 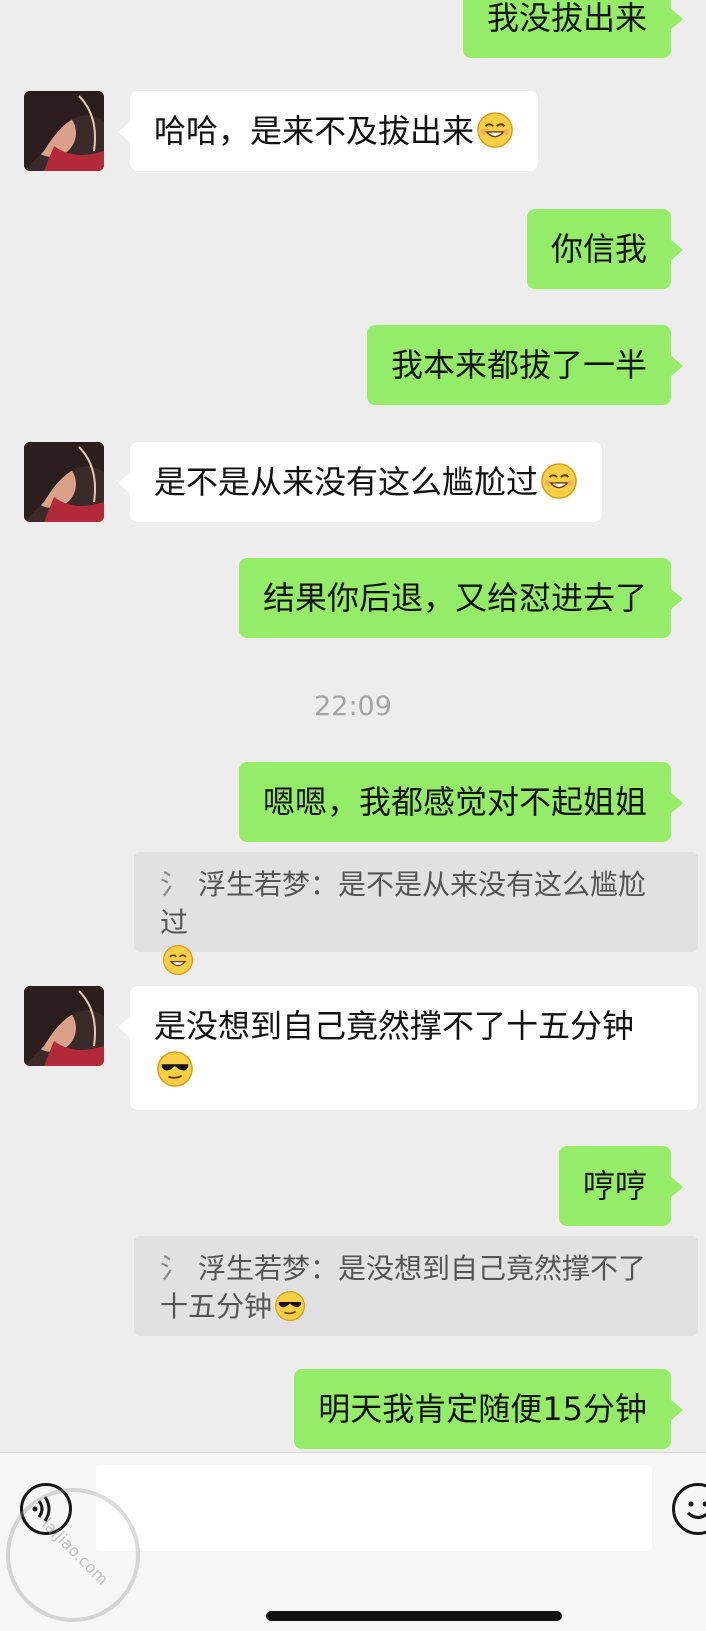 I want to click on voice-input-icon, so click(x=46, y=1509).